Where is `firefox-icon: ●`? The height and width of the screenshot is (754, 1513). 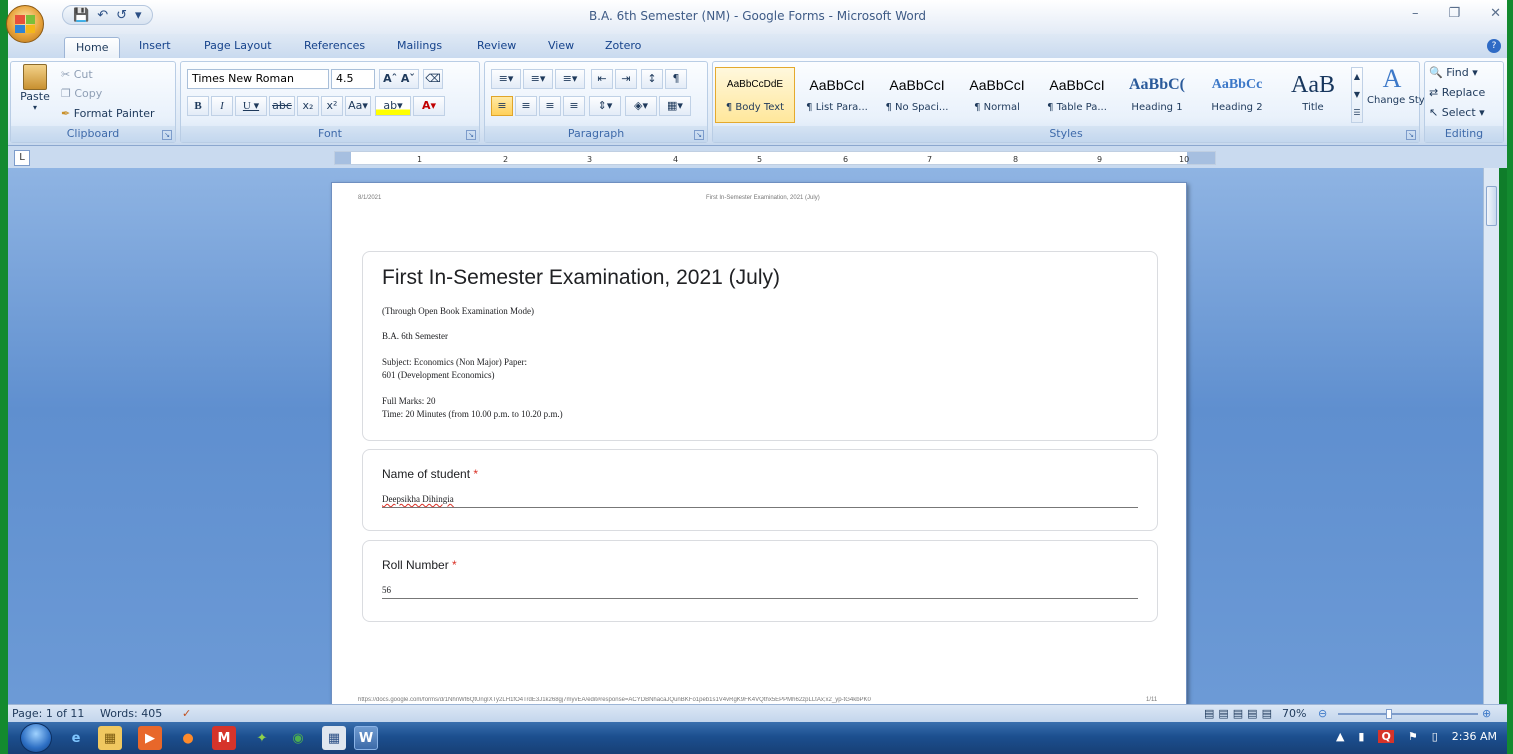 firefox-icon: ● is located at coordinates (188, 738).